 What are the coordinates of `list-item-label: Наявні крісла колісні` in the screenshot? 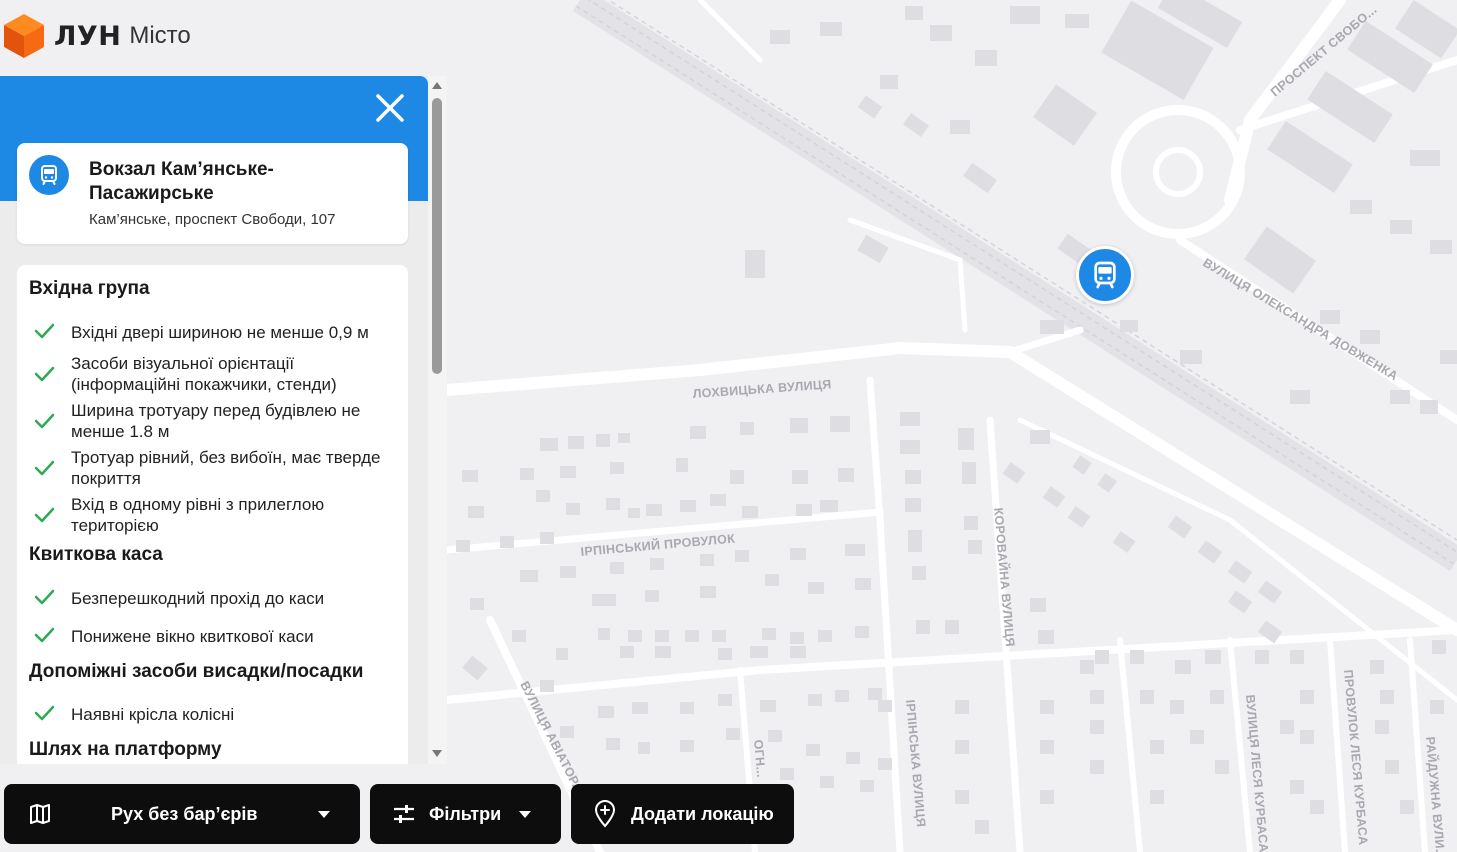 It's located at (153, 714).